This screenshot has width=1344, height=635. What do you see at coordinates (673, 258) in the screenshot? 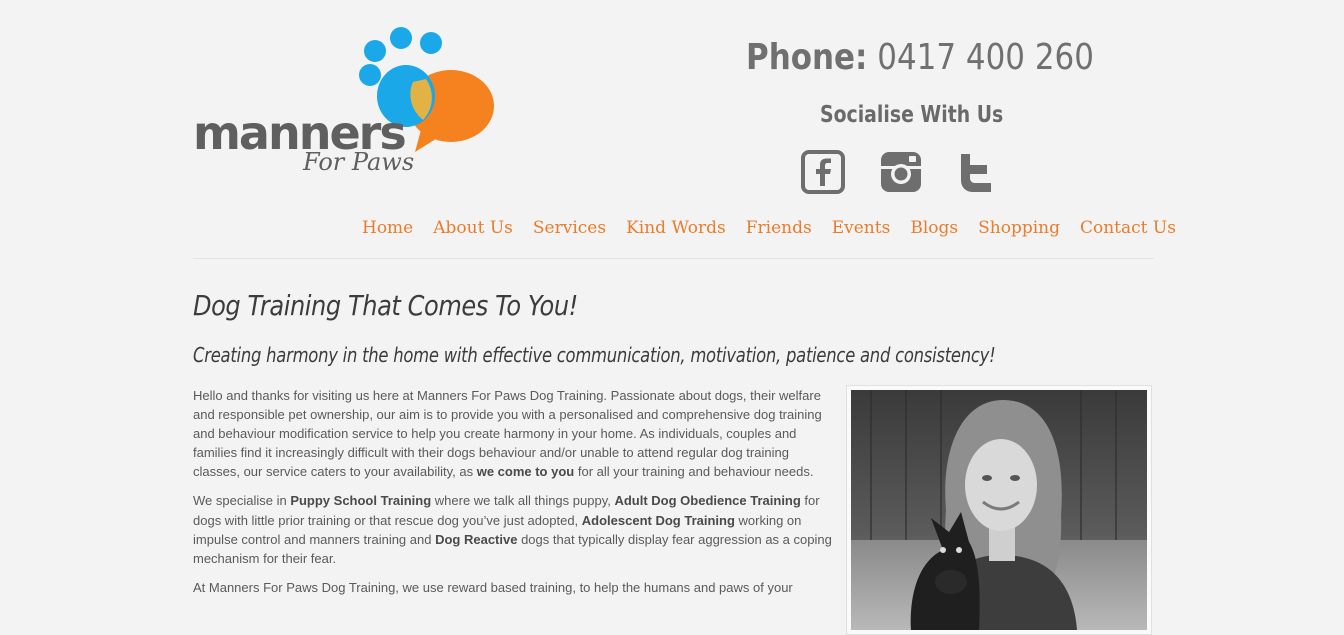
I see `header-divider` at bounding box center [673, 258].